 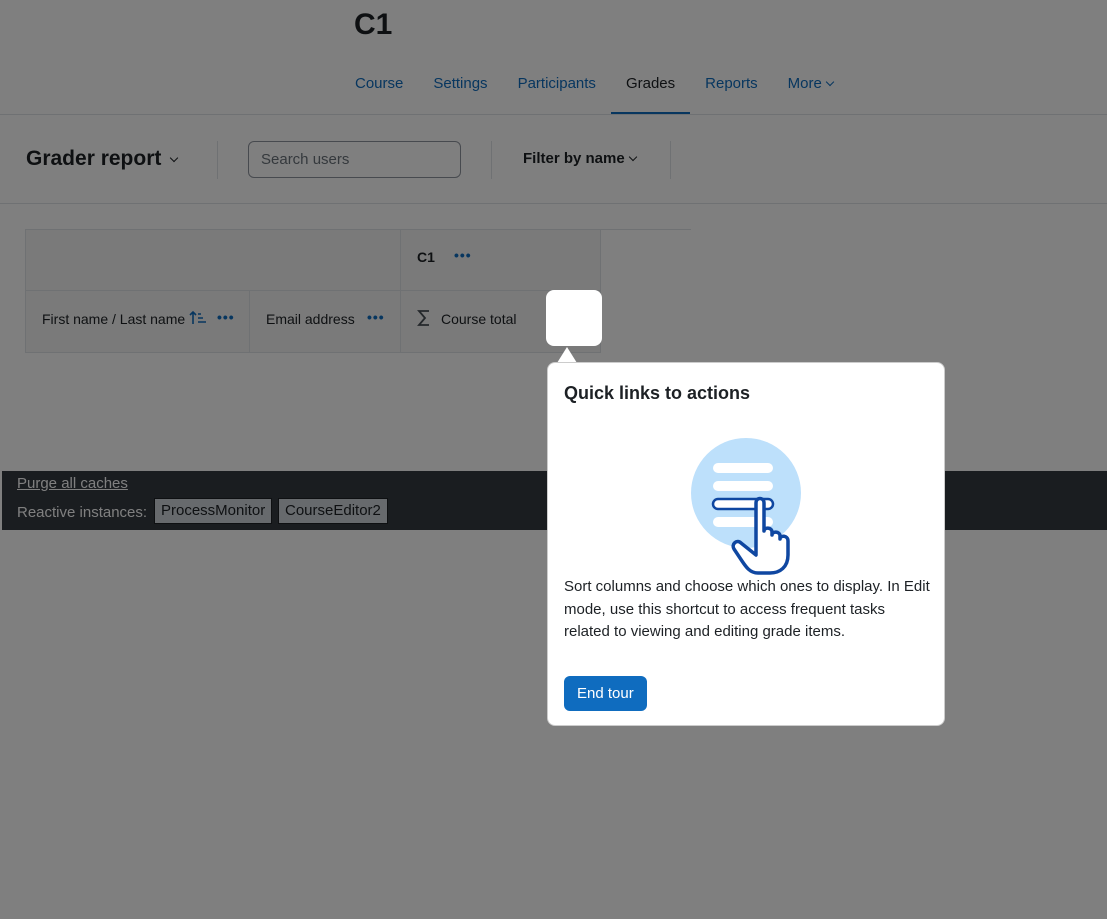 What do you see at coordinates (605, 693) in the screenshot?
I see `end-tour-button: End tour` at bounding box center [605, 693].